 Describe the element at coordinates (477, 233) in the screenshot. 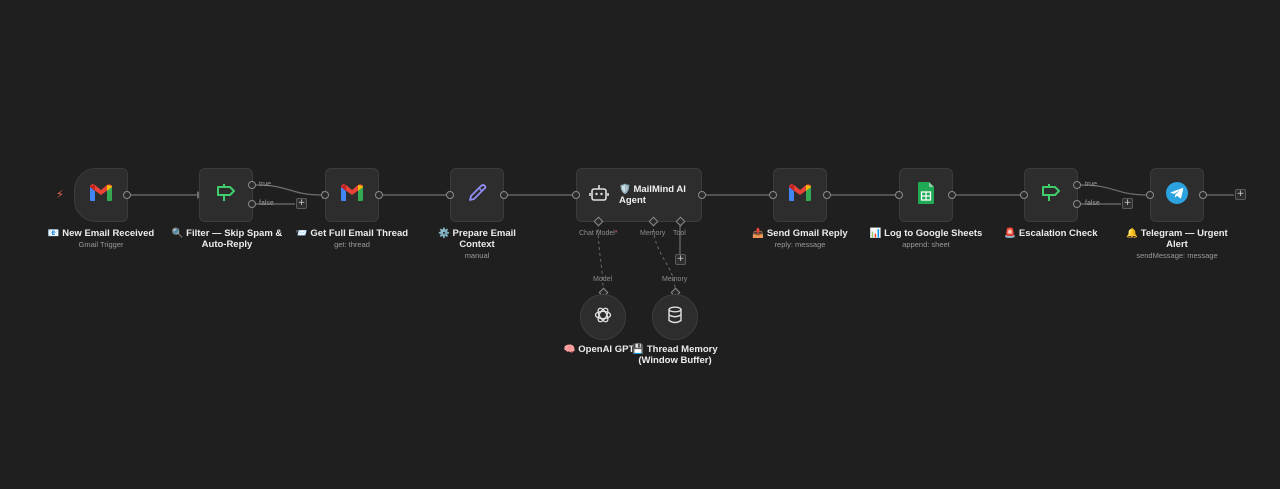

I see `node-label: ⚙️ Prepare Email` at that location.